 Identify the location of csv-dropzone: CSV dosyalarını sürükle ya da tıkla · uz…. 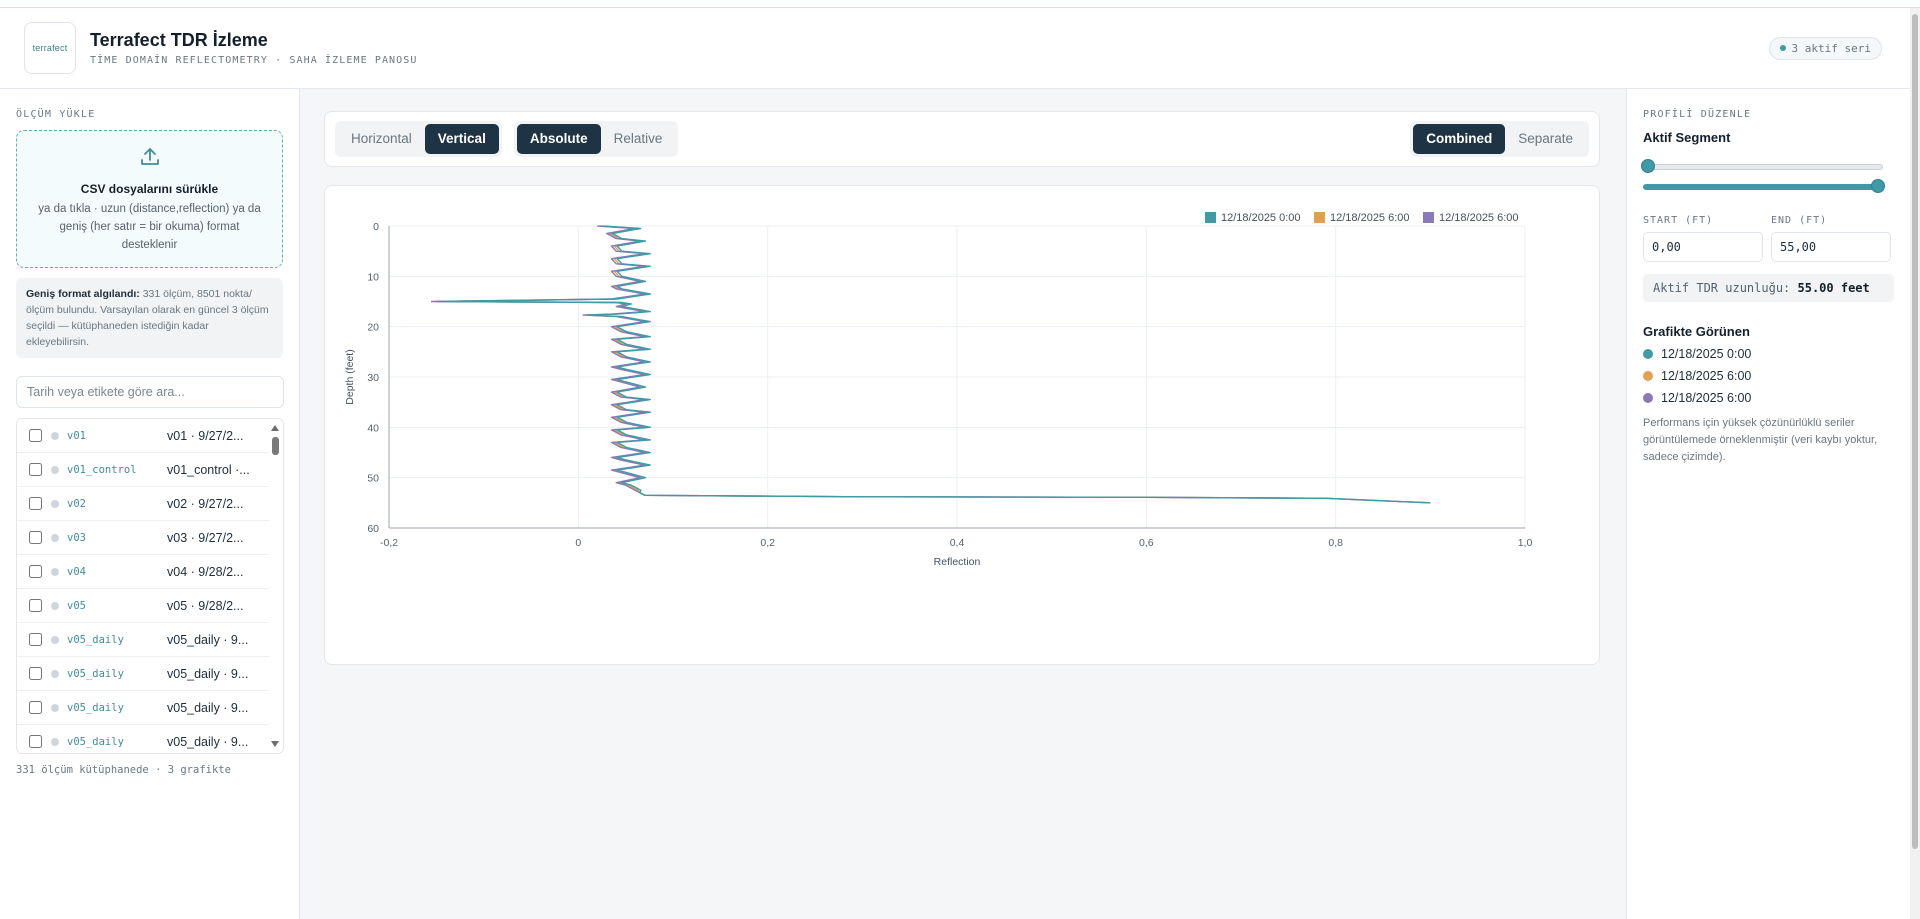
(149, 199).